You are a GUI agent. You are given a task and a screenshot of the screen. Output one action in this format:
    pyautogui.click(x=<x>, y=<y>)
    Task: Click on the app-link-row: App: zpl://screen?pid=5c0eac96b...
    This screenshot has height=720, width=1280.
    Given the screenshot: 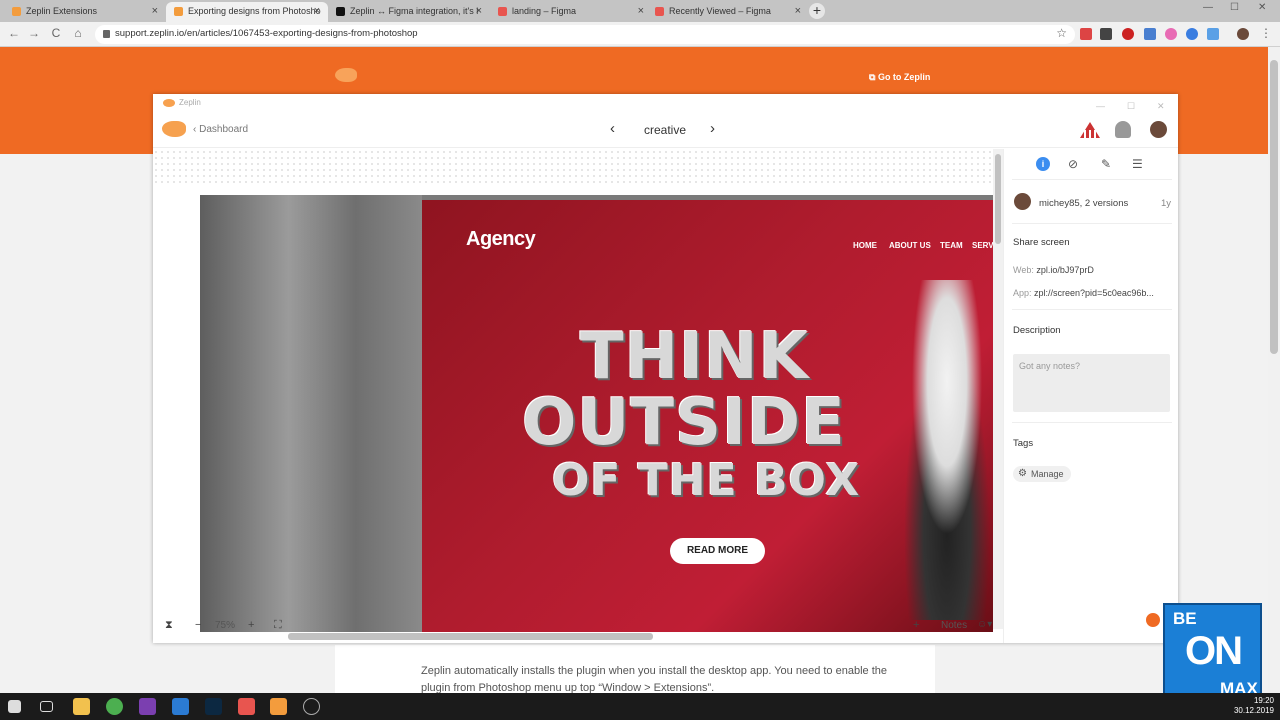 What is the action you would take?
    pyautogui.click(x=1083, y=293)
    